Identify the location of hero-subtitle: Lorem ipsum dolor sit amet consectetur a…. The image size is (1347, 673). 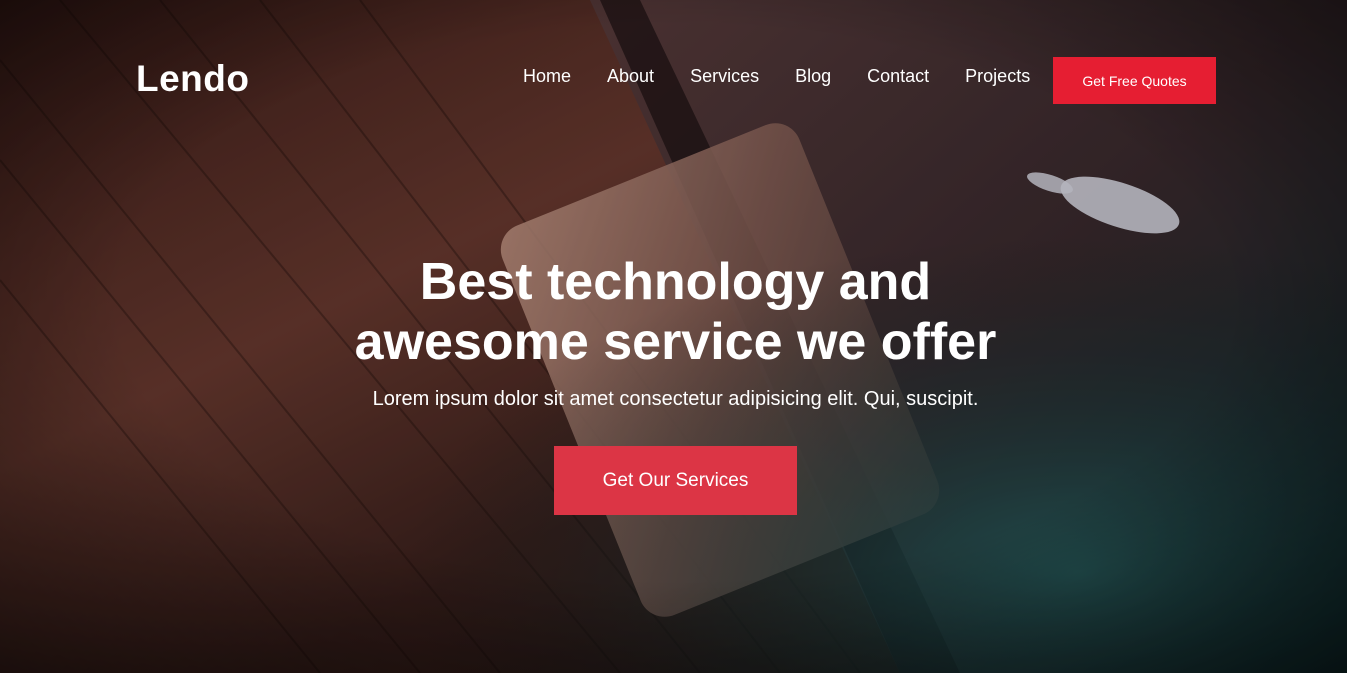
(675, 399).